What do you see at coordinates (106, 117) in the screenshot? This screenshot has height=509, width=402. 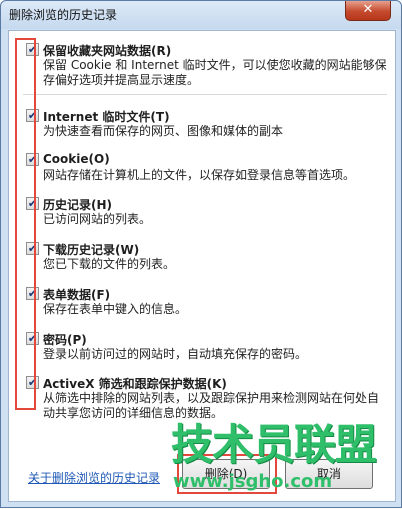 I see `option-label: Internet 临时文件(T)` at bounding box center [106, 117].